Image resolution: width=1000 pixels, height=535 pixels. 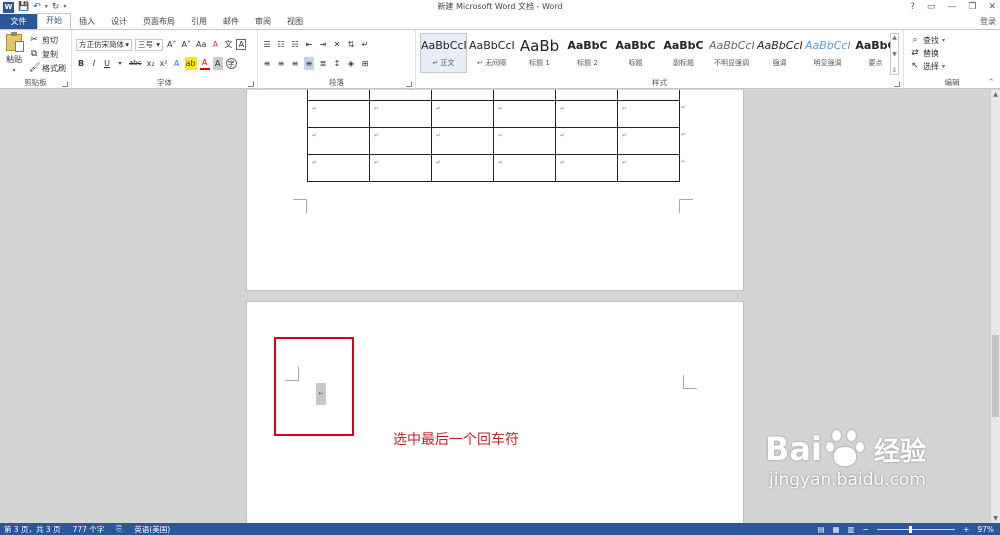 What do you see at coordinates (201, 44) in the screenshot?
I see `change-case-button: Aa` at bounding box center [201, 44].